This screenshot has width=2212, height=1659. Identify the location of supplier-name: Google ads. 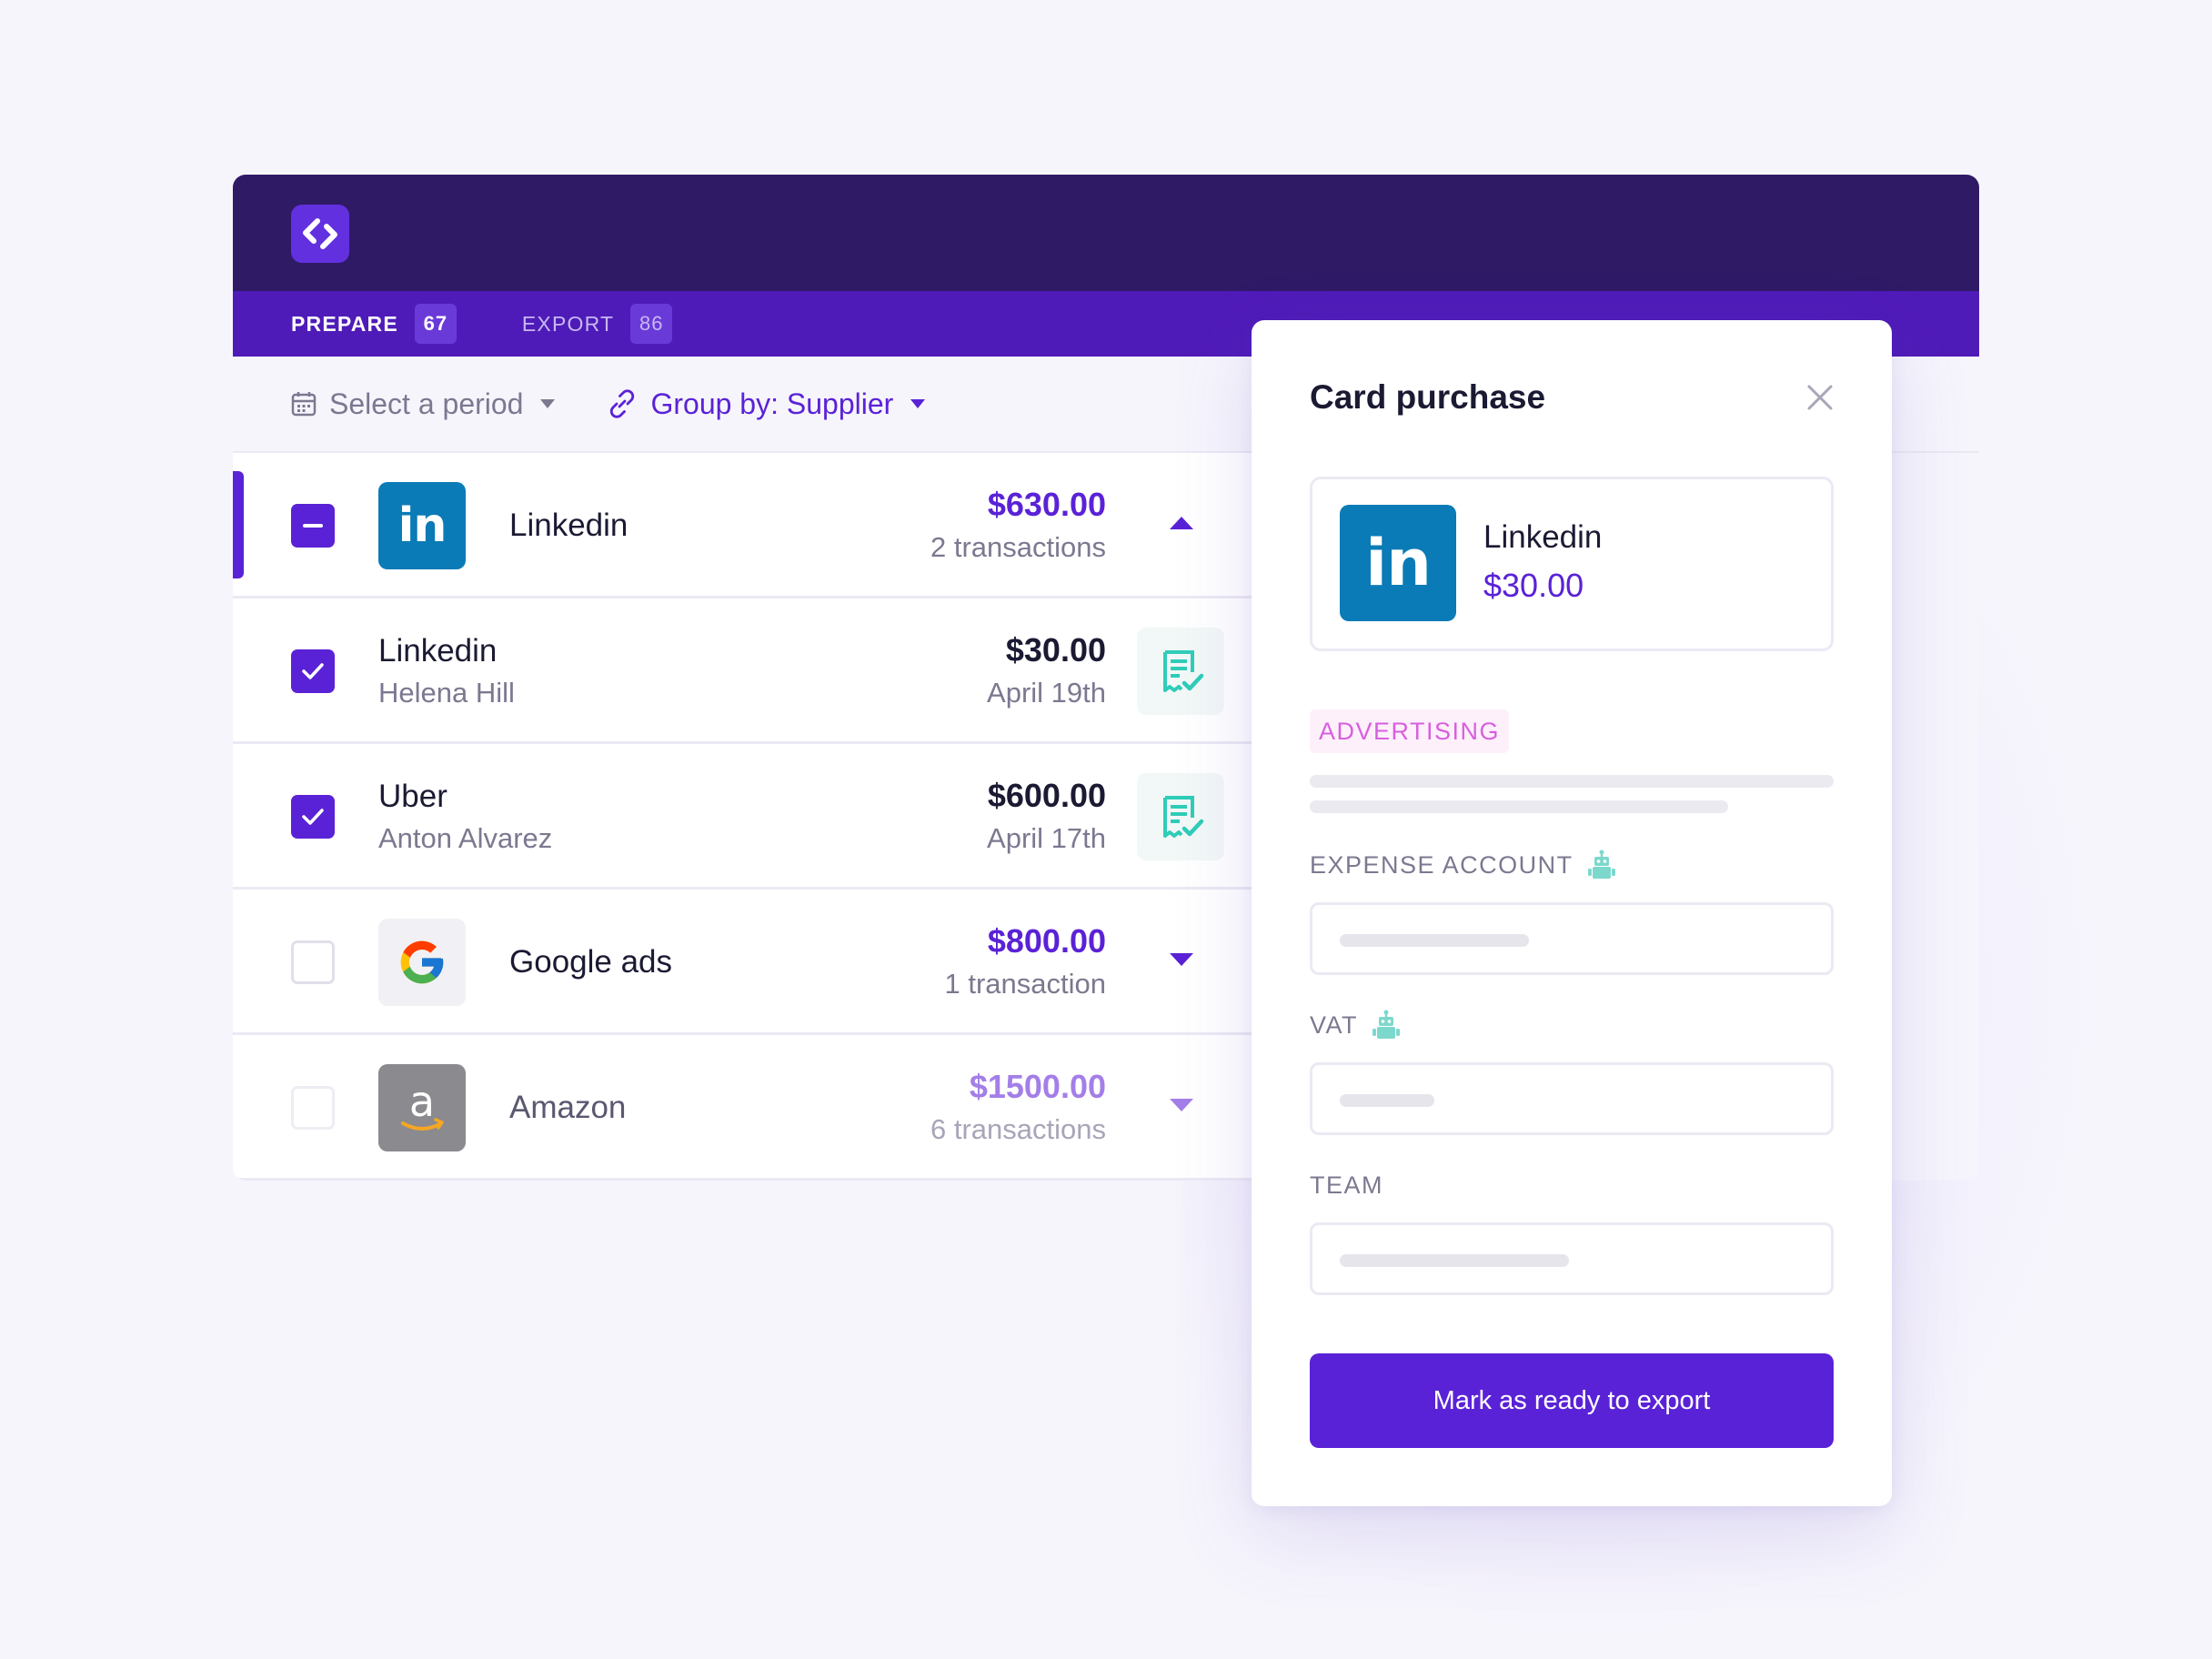
(591, 962).